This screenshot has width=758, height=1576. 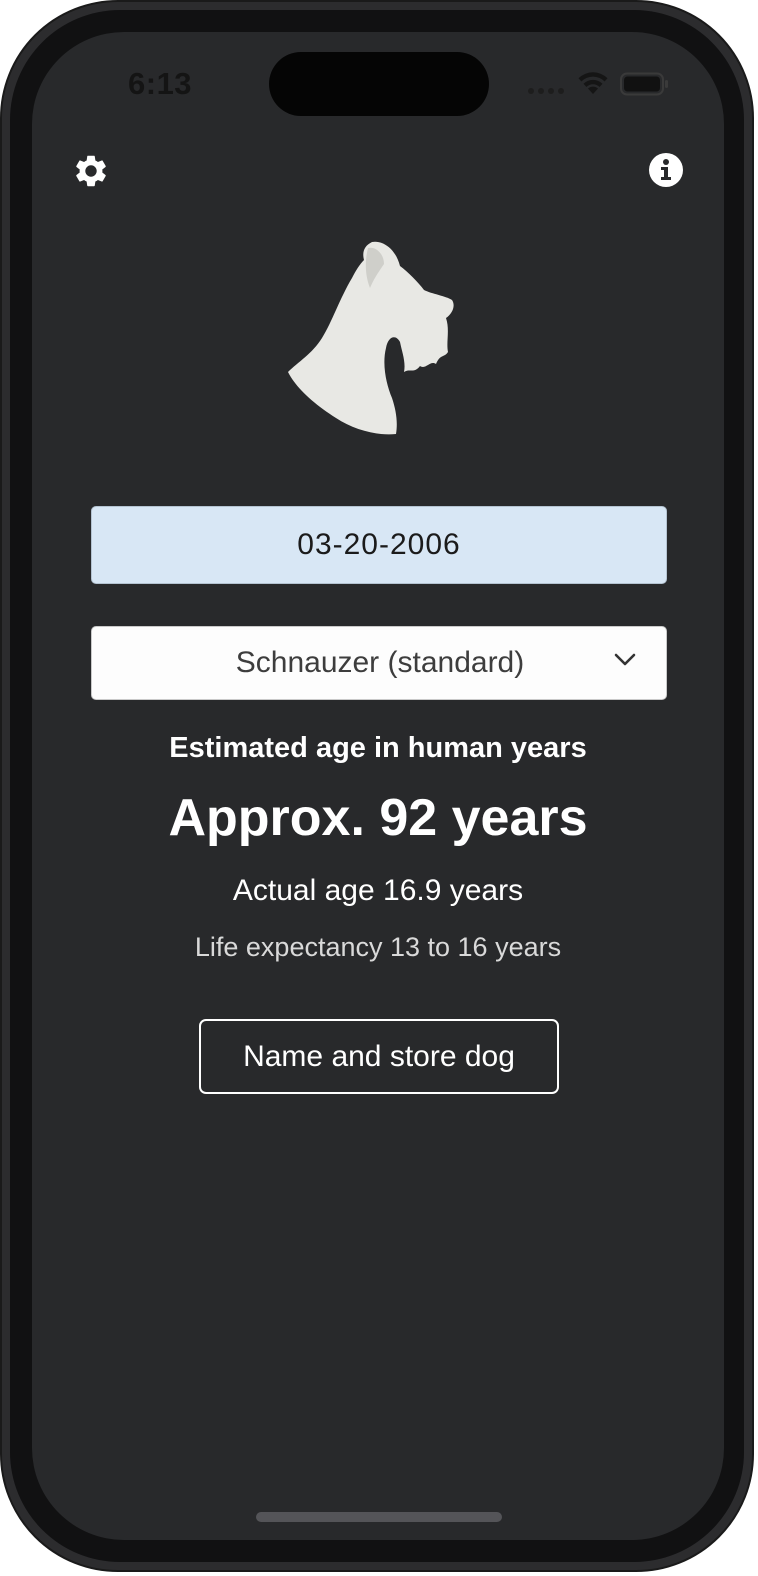 I want to click on breed-select: Schnauzer (standard), so click(x=379, y=663).